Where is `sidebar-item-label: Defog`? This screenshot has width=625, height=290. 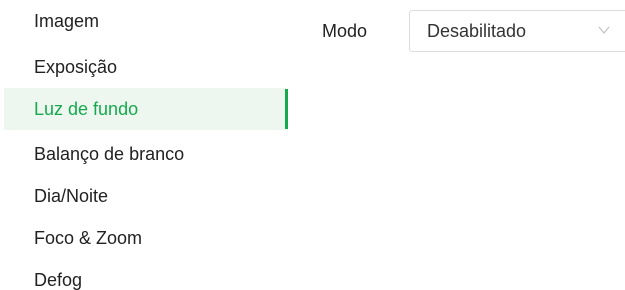 sidebar-item-label: Defog is located at coordinates (58, 280).